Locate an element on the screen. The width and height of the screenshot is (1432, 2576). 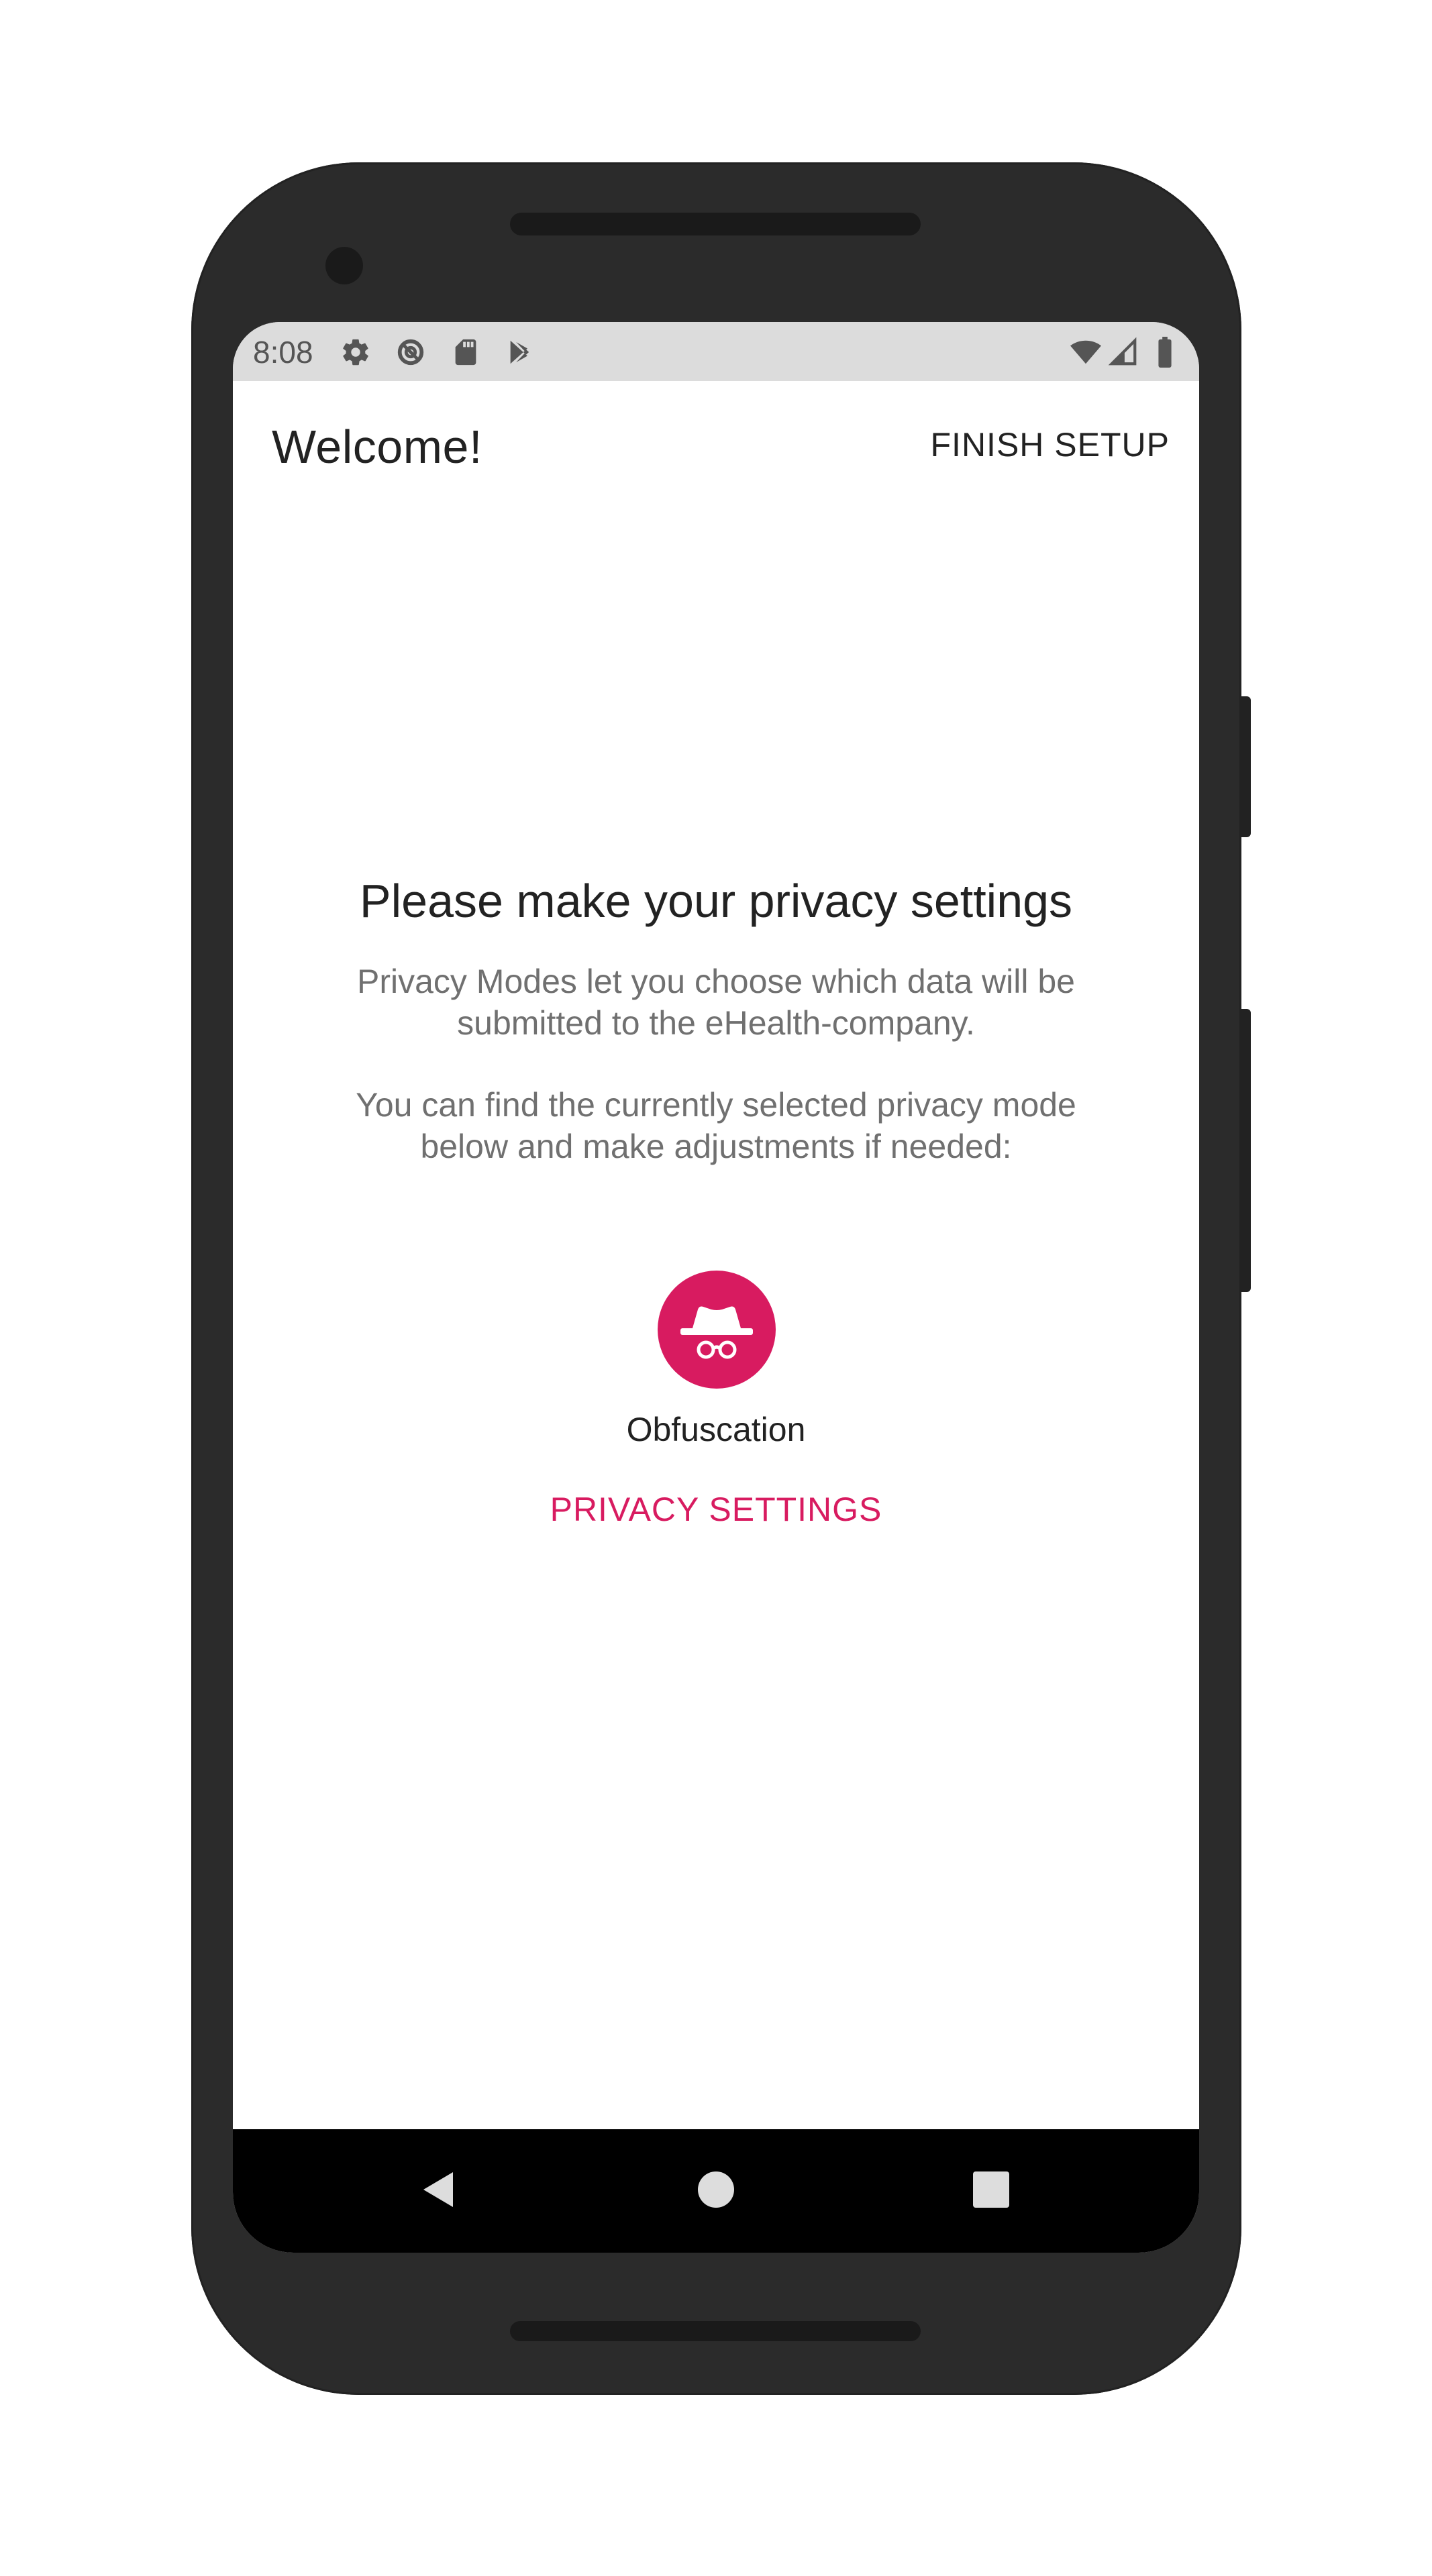
battery-icon is located at coordinates (1165, 352).